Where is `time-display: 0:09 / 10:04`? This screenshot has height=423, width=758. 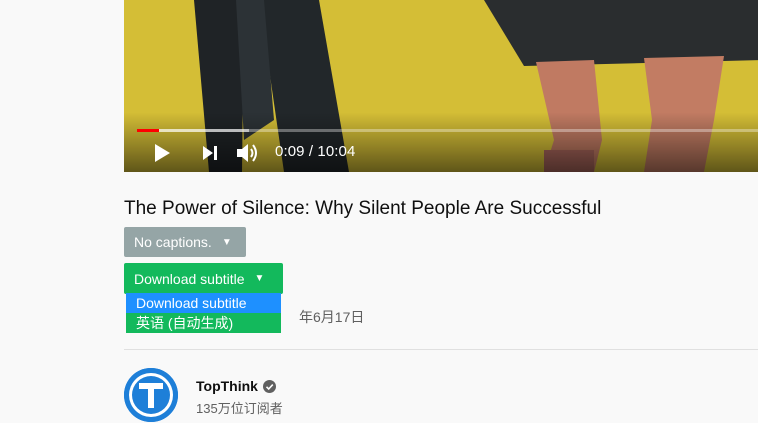 time-display: 0:09 / 10:04 is located at coordinates (315, 151).